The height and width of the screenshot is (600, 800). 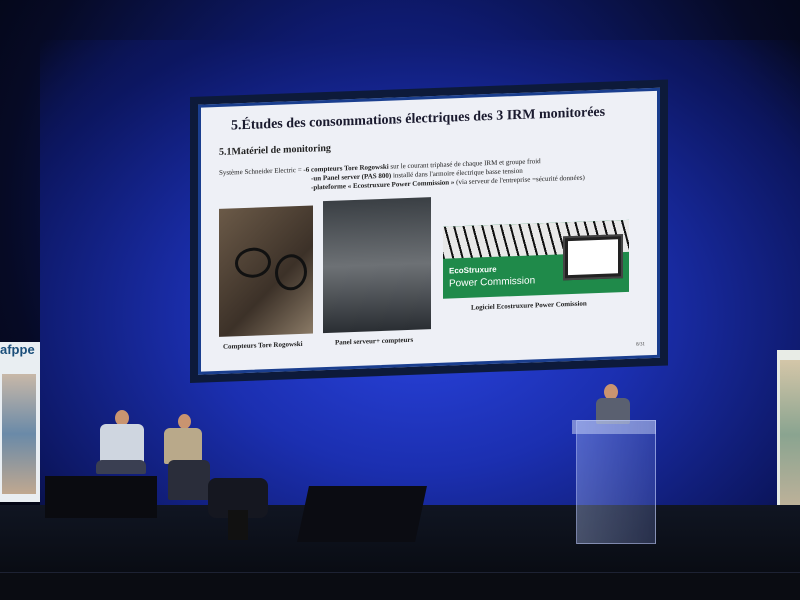 What do you see at coordinates (374, 341) in the screenshot?
I see `caption-photo-2: Panel serveur+ compteurs` at bounding box center [374, 341].